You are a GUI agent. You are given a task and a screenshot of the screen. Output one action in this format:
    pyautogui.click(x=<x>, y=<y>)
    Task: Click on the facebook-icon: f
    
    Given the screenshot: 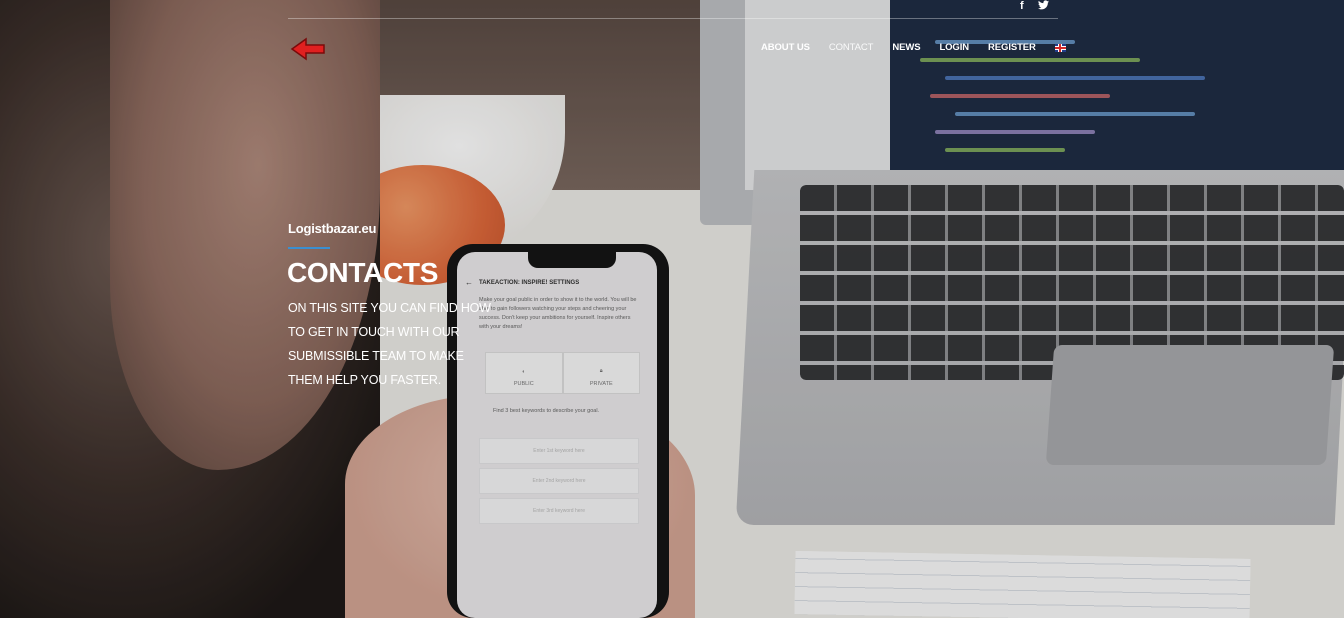 What is the action you would take?
    pyautogui.click(x=1022, y=6)
    